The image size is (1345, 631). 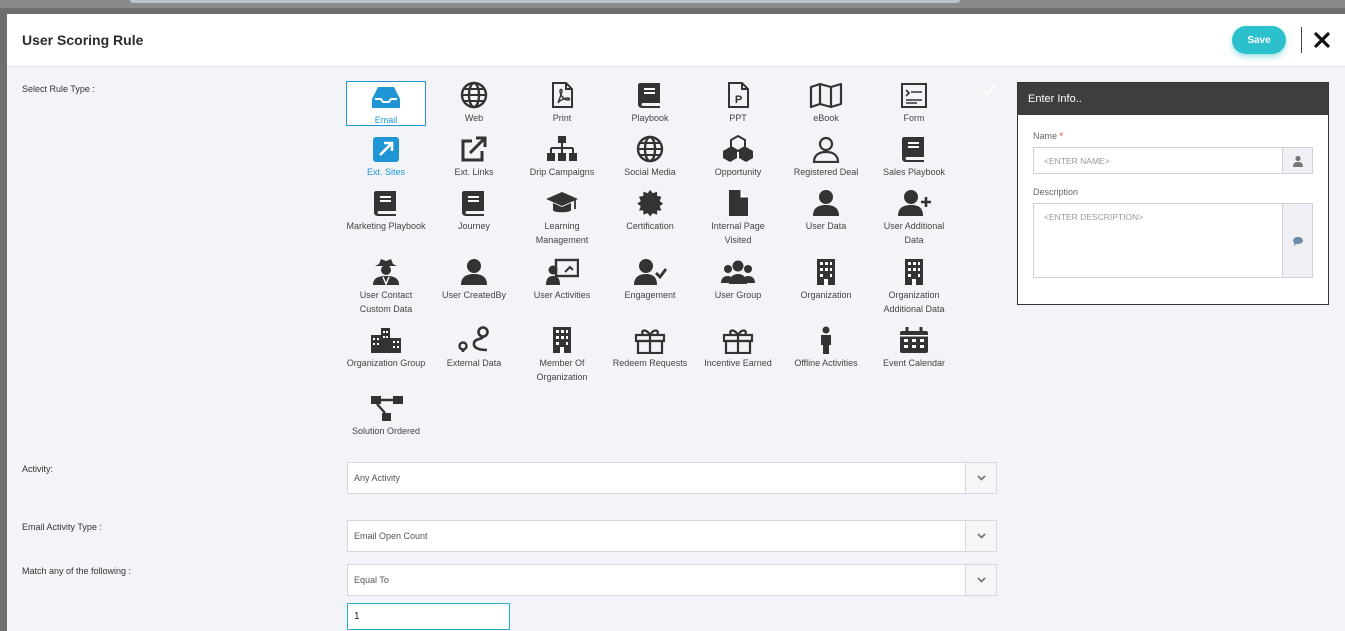 What do you see at coordinates (474, 348) in the screenshot?
I see `rule-type-external-data: External Data` at bounding box center [474, 348].